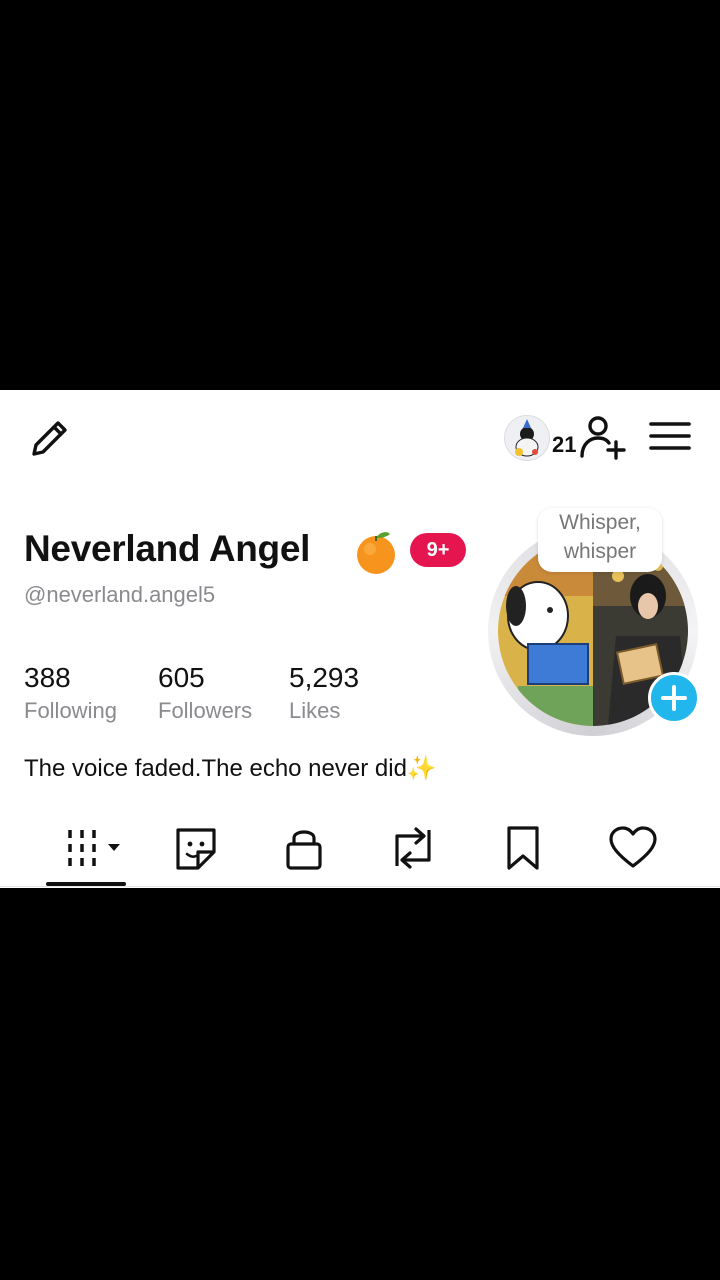 The height and width of the screenshot is (1280, 720). I want to click on selected-tab-indicator, so click(86, 884).